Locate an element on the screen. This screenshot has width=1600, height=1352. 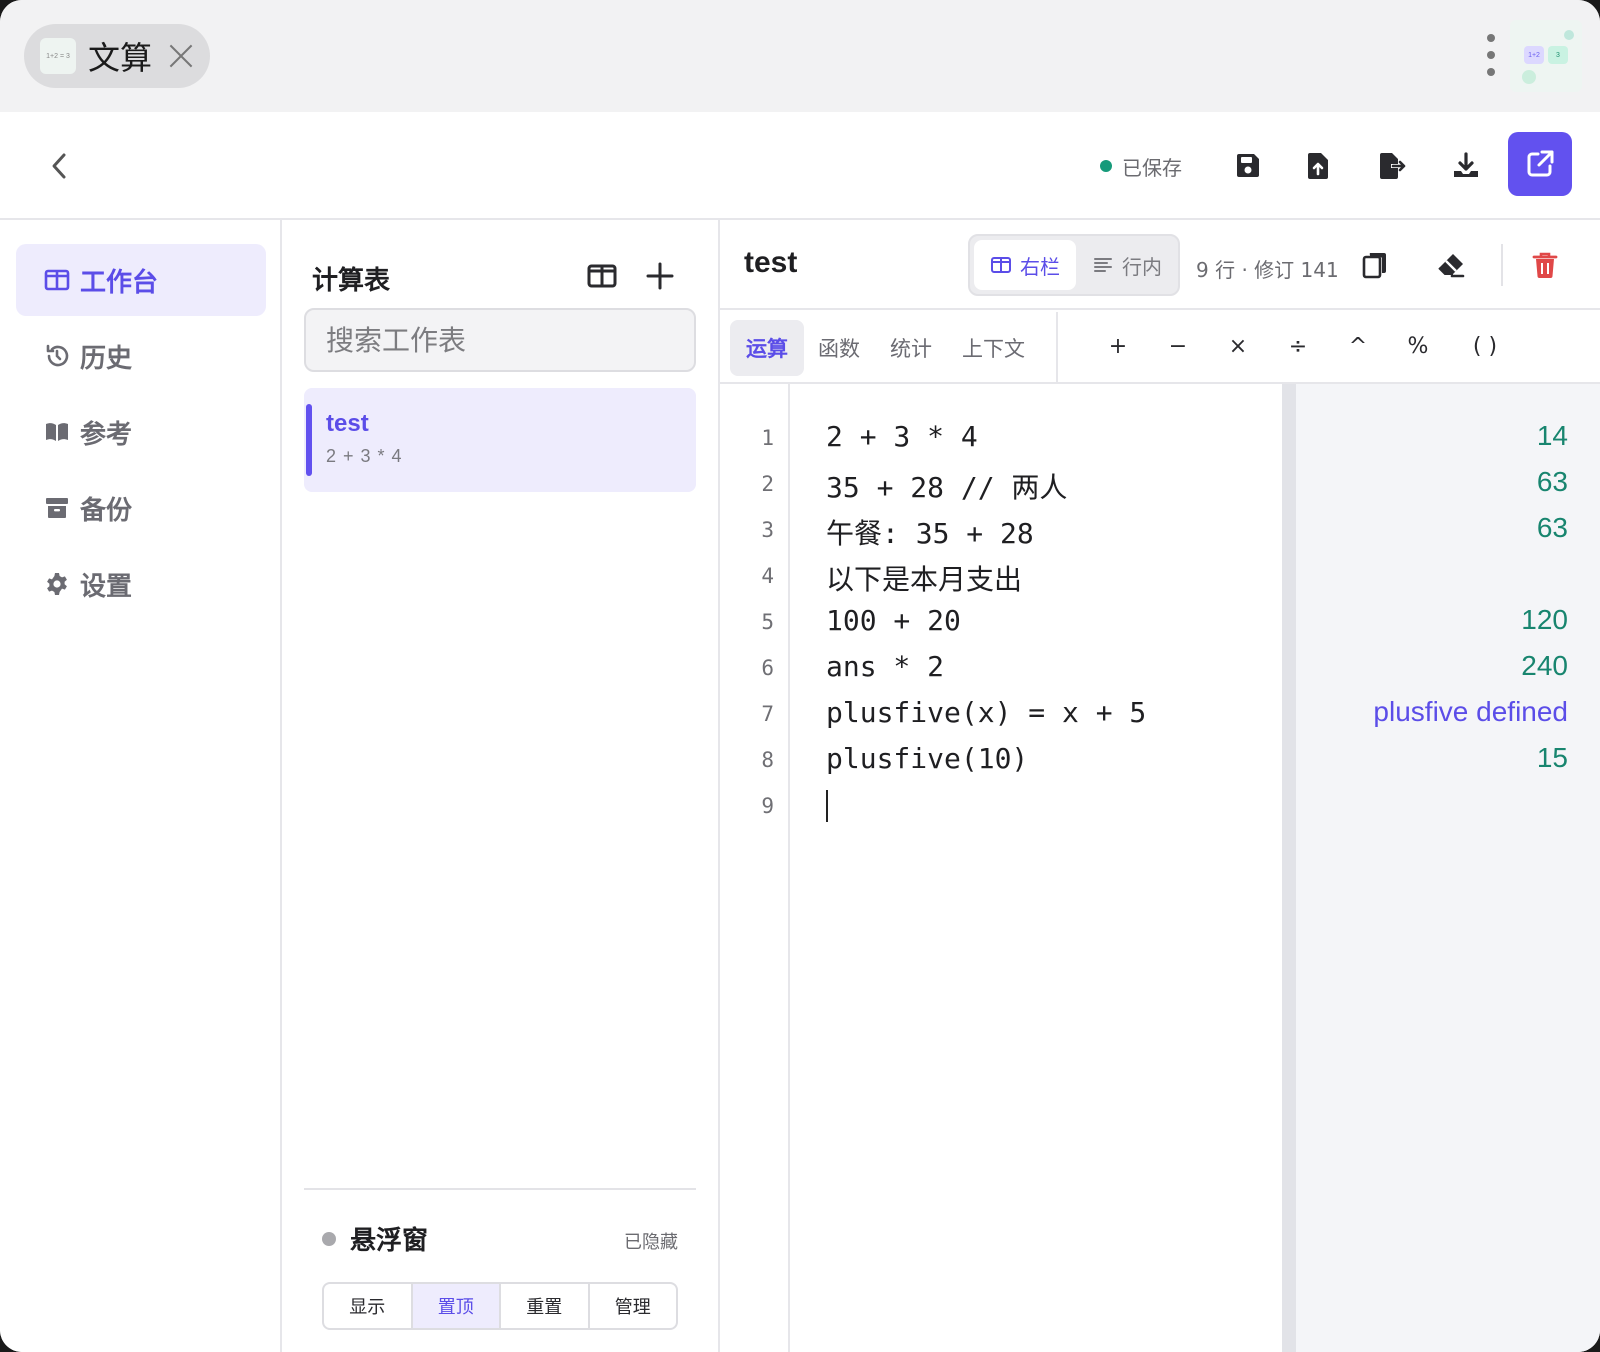
export-button is located at coordinates (1392, 166).